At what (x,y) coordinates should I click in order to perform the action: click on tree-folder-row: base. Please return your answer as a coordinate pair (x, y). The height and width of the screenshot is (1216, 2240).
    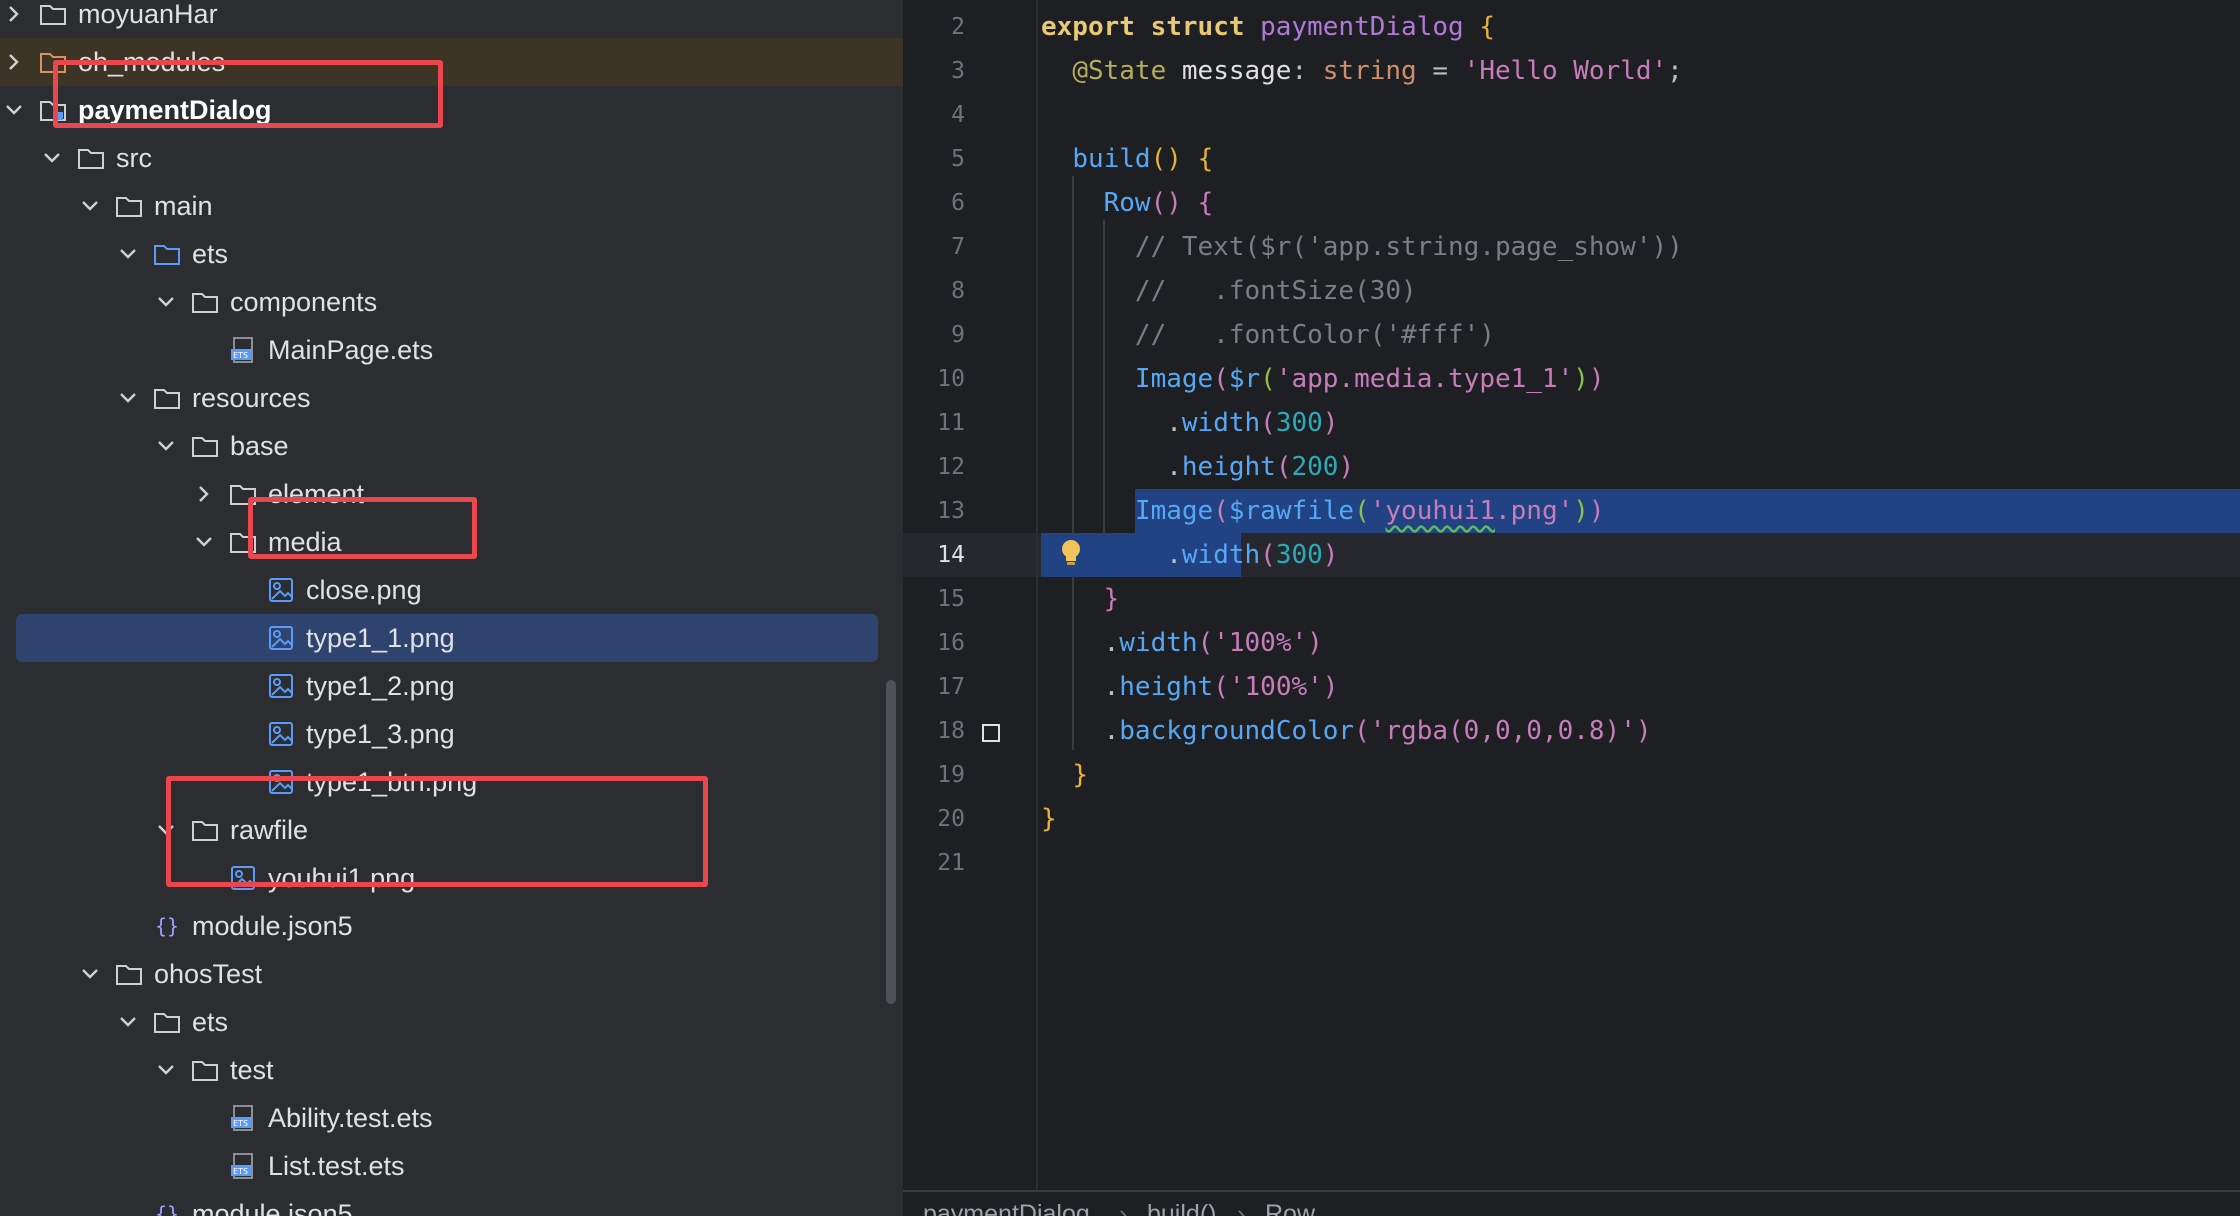
    Looking at the image, I should click on (451, 446).